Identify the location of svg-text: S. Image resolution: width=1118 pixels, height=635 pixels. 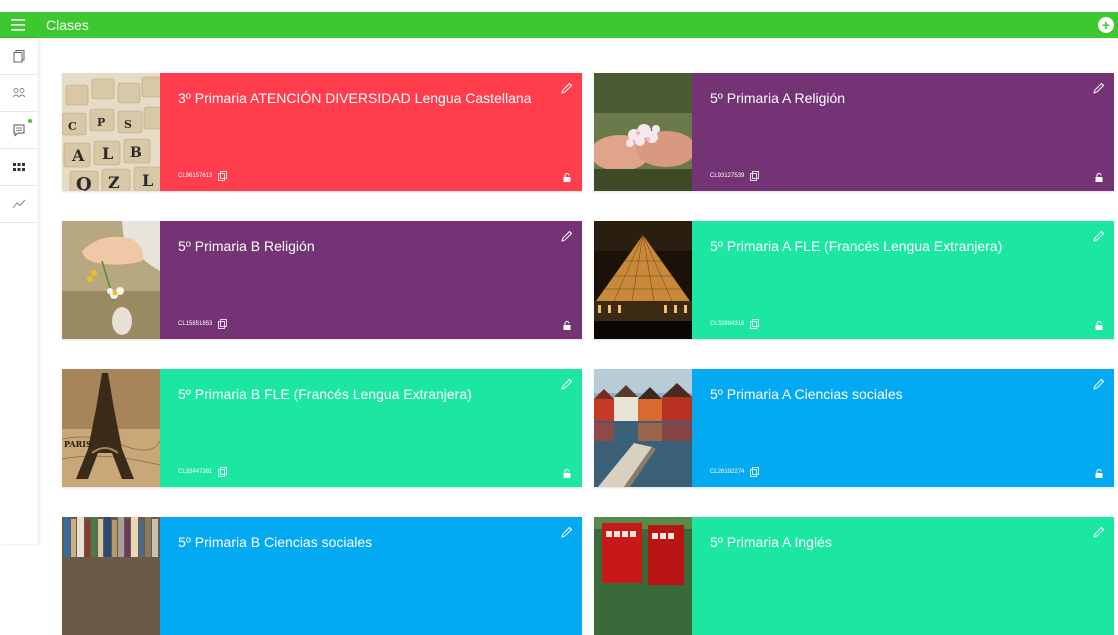
(128, 124).